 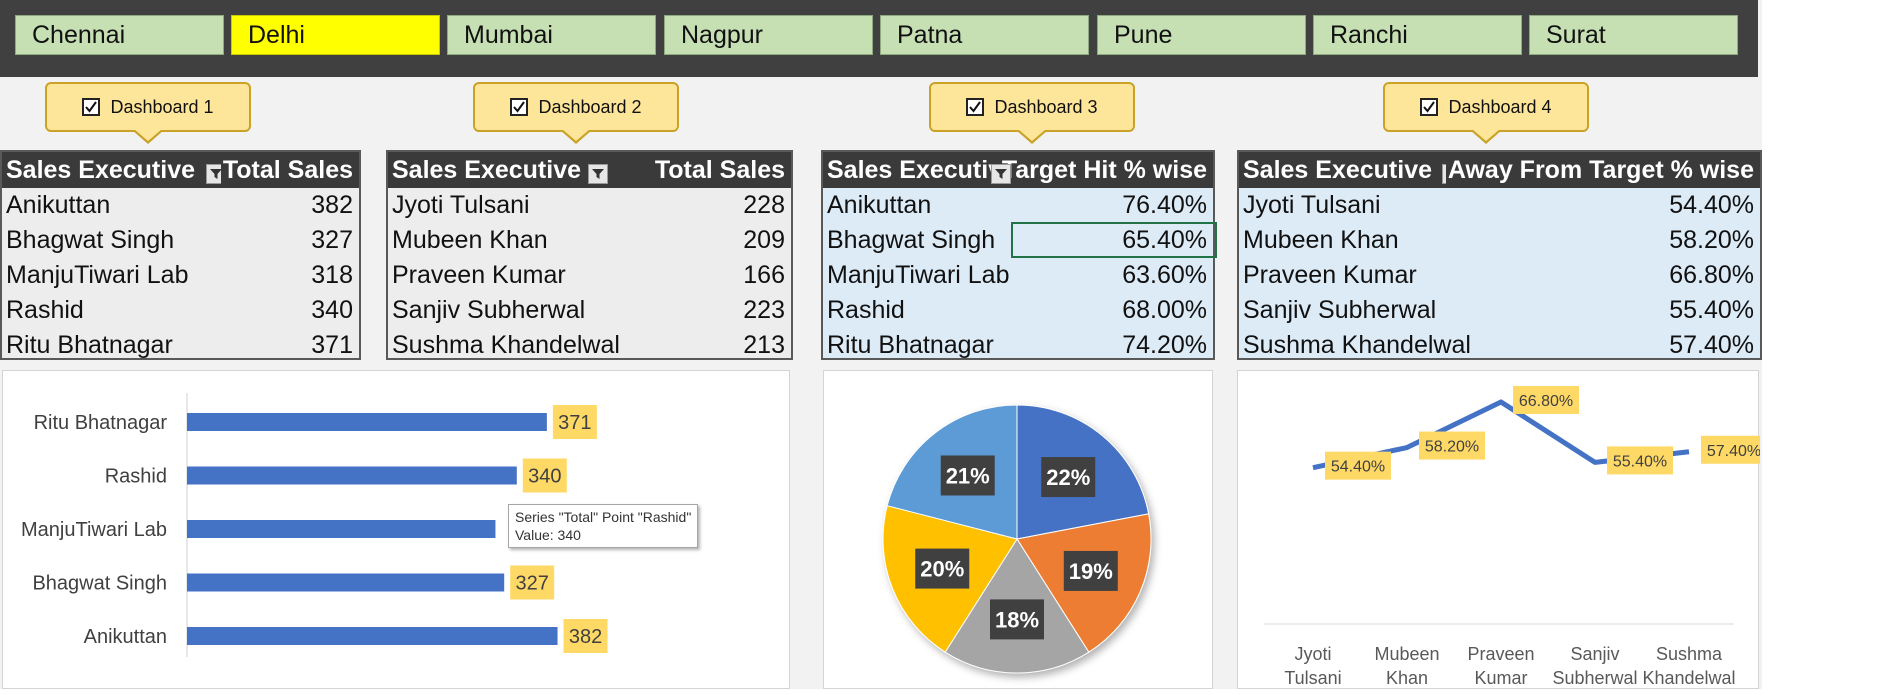 I want to click on dashboard-3-callout: Dashboard 3, so click(x=1032, y=113).